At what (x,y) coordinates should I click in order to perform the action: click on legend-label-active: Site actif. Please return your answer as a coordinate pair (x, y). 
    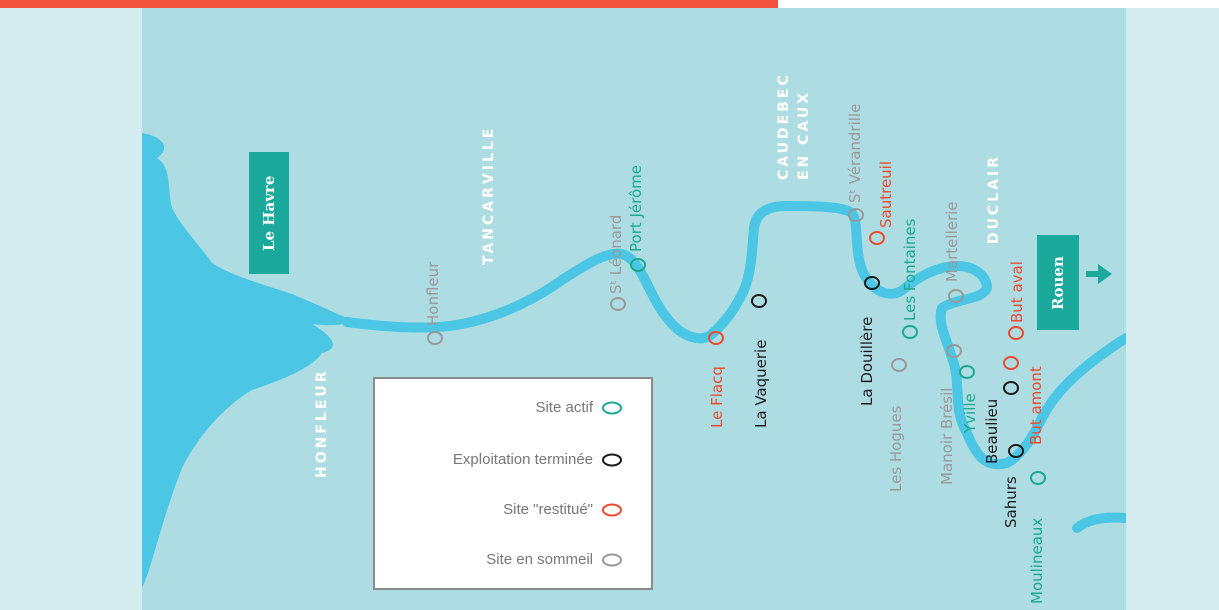
    Looking at the image, I should click on (564, 407).